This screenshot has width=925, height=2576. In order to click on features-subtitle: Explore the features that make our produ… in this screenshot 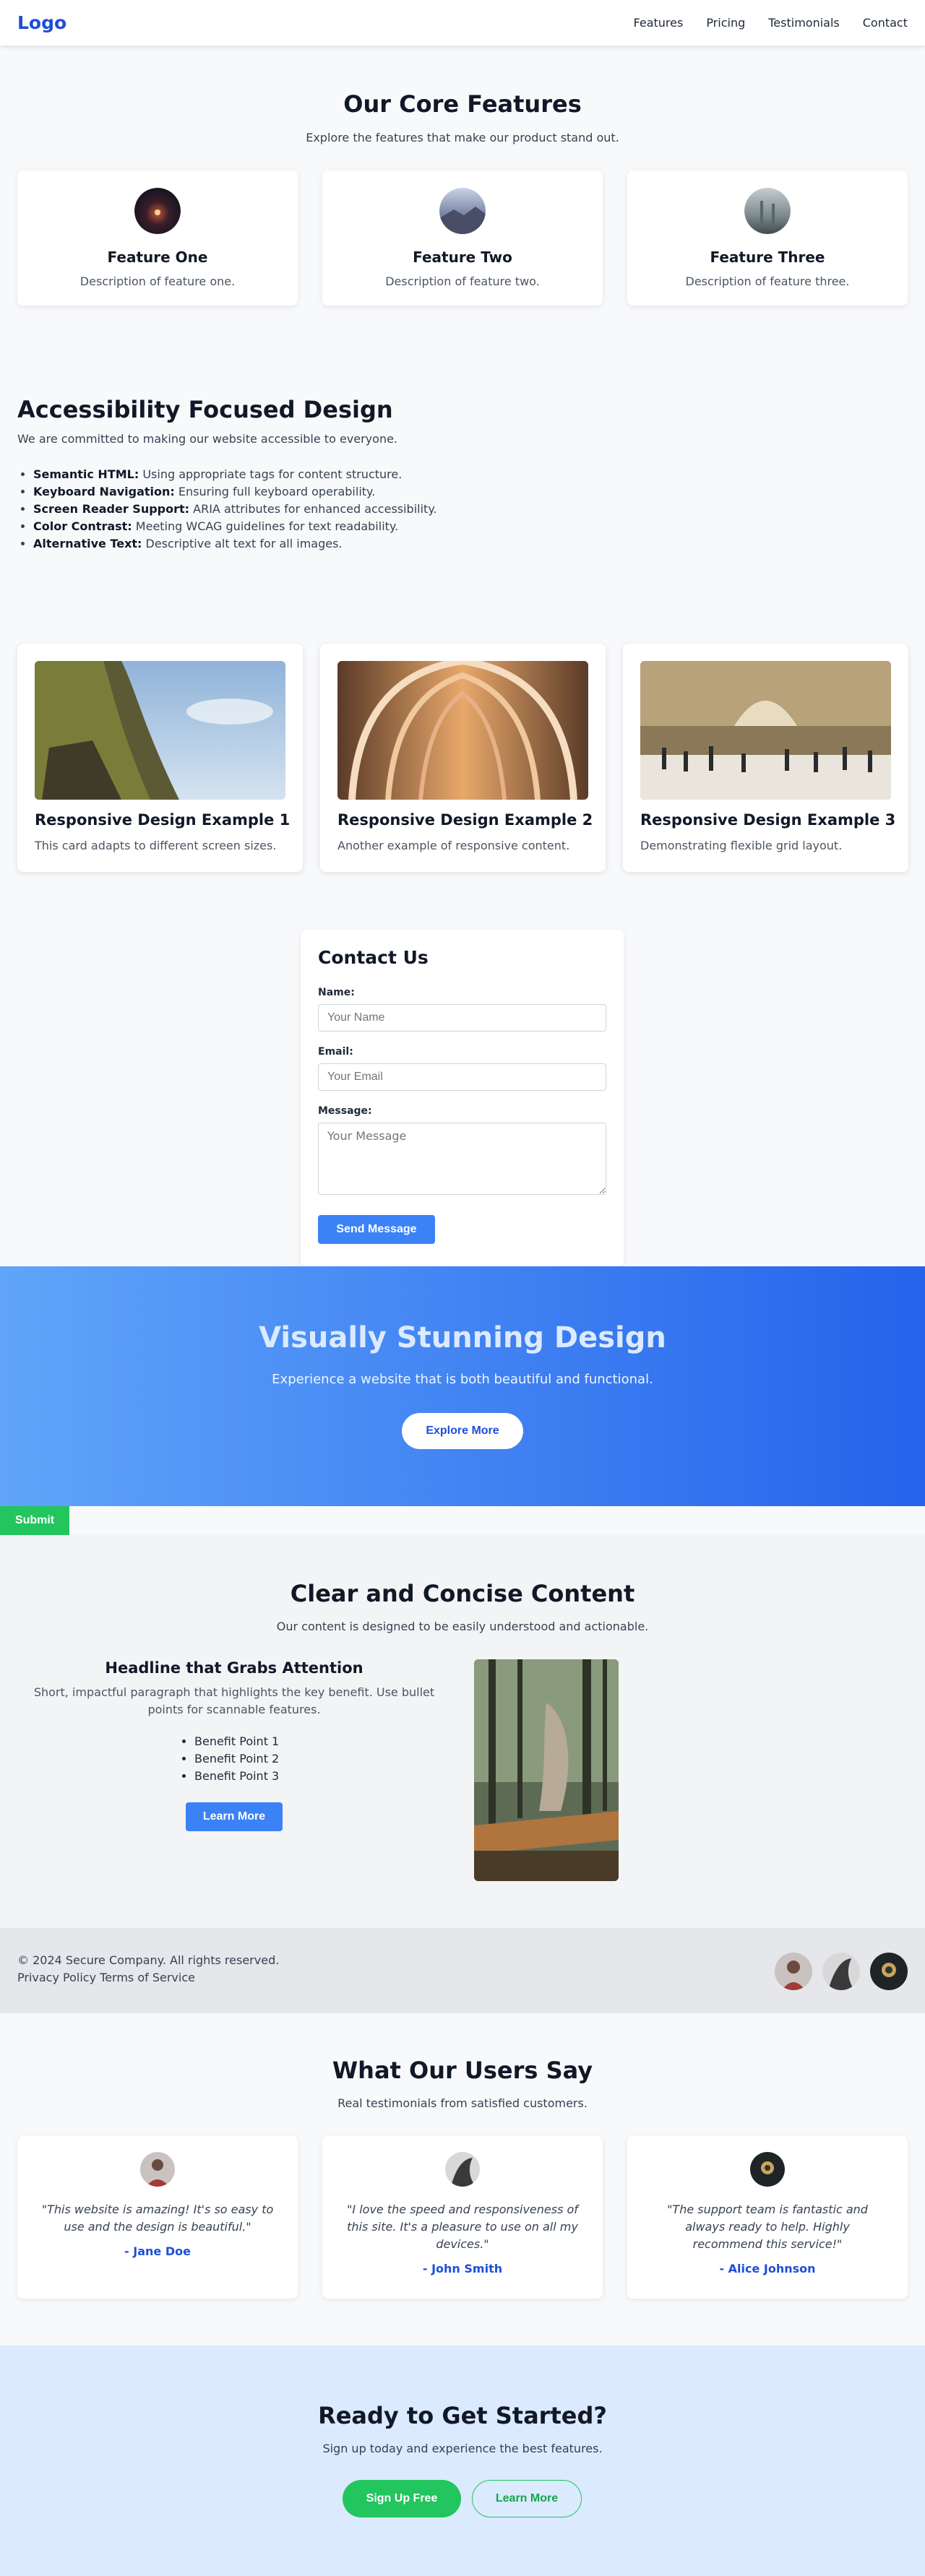, I will do `click(462, 138)`.